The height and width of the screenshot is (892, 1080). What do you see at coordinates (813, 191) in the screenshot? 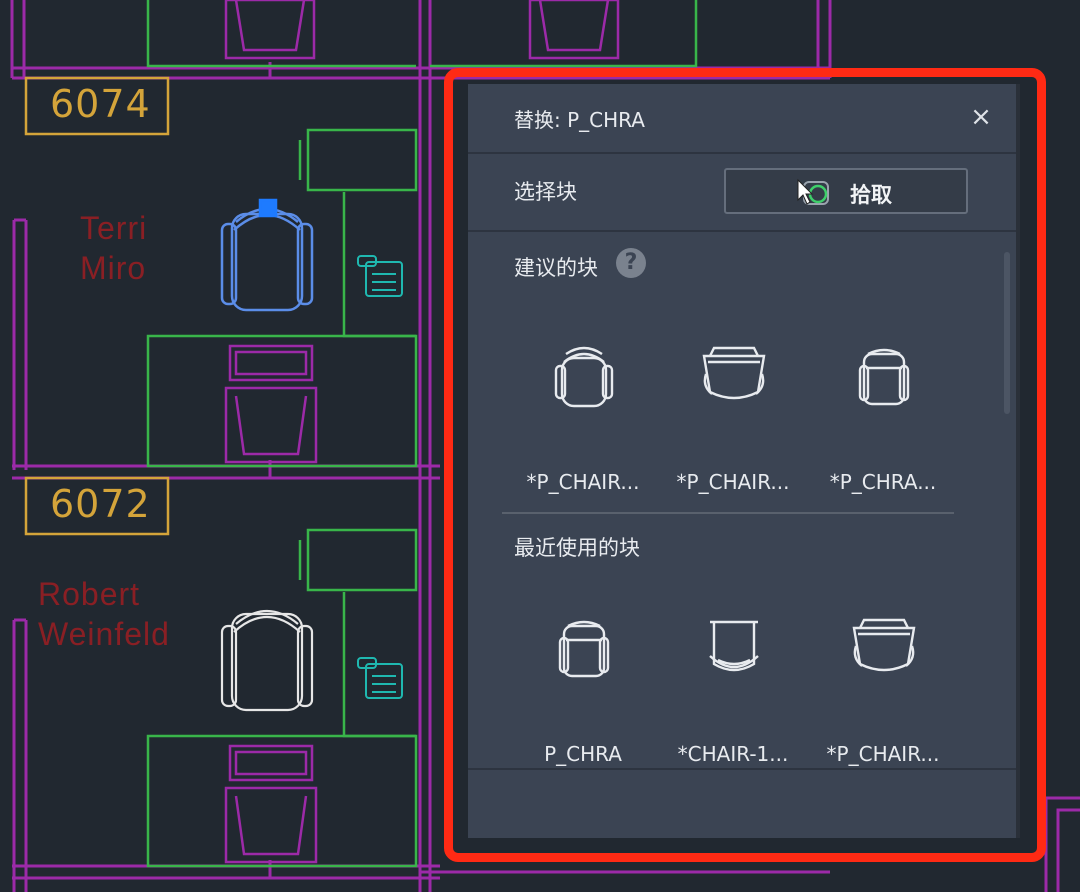
I see `pick-point-icon` at bounding box center [813, 191].